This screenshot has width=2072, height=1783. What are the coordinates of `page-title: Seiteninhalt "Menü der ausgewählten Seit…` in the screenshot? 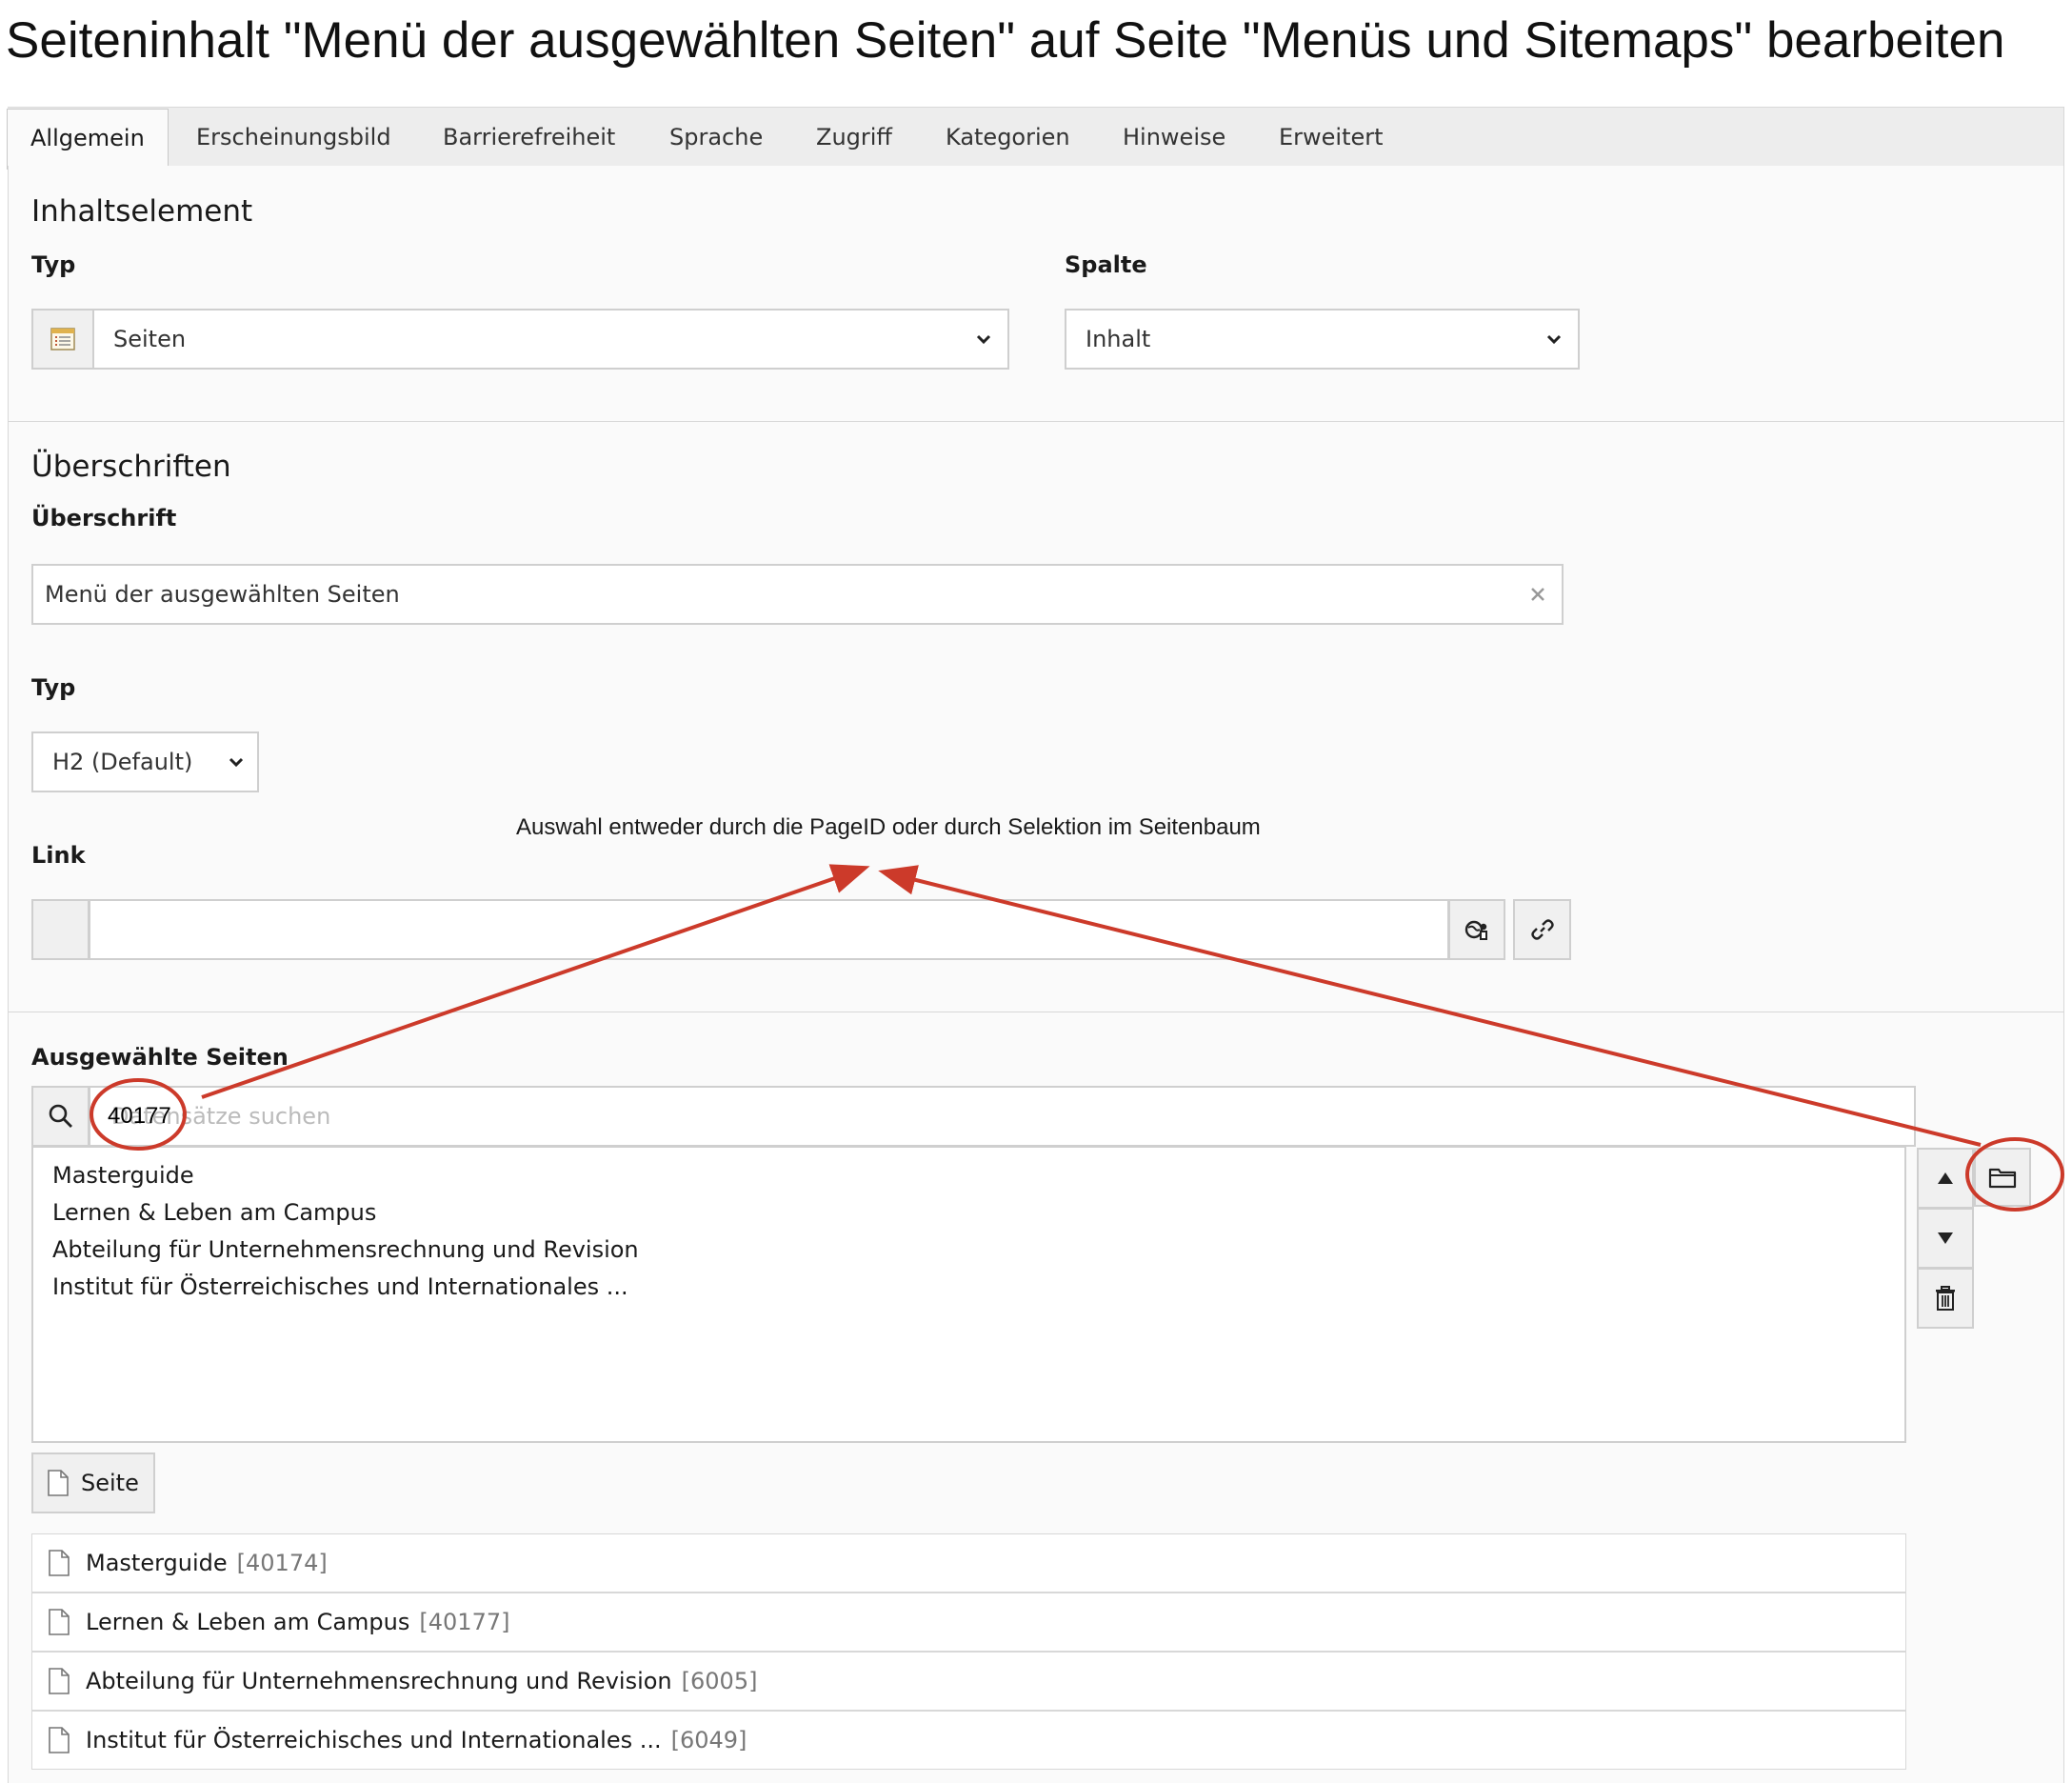 It's located at (1005, 40).